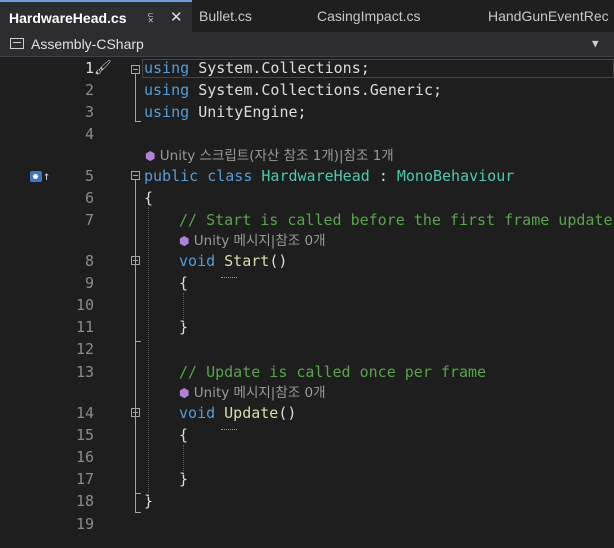 The height and width of the screenshot is (548, 614). I want to click on code-line: void Update(), so click(237, 413).